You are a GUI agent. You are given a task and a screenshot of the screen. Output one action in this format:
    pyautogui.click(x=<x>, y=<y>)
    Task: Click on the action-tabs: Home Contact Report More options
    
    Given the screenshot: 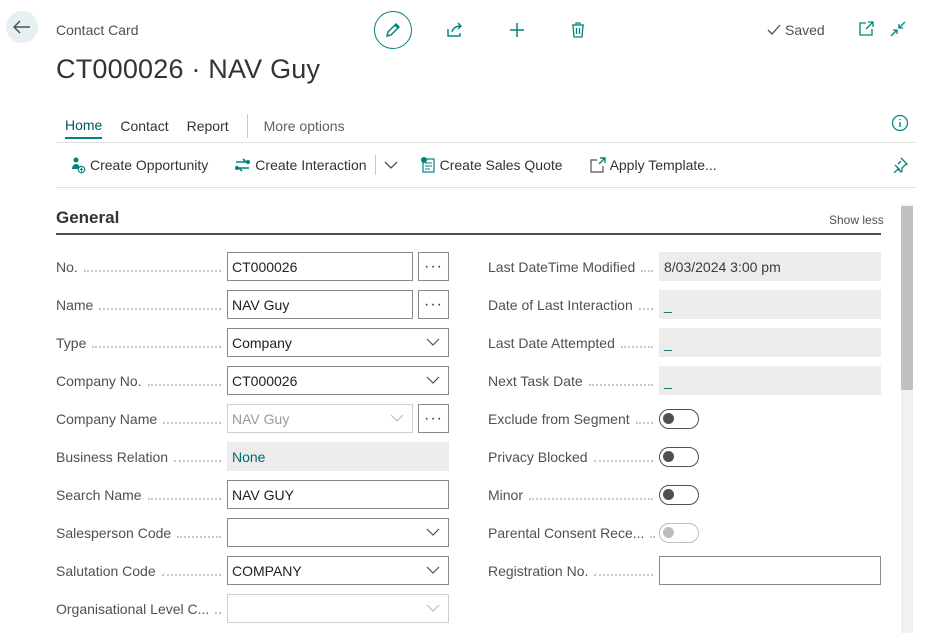 What is the action you would take?
    pyautogui.click(x=214, y=127)
    